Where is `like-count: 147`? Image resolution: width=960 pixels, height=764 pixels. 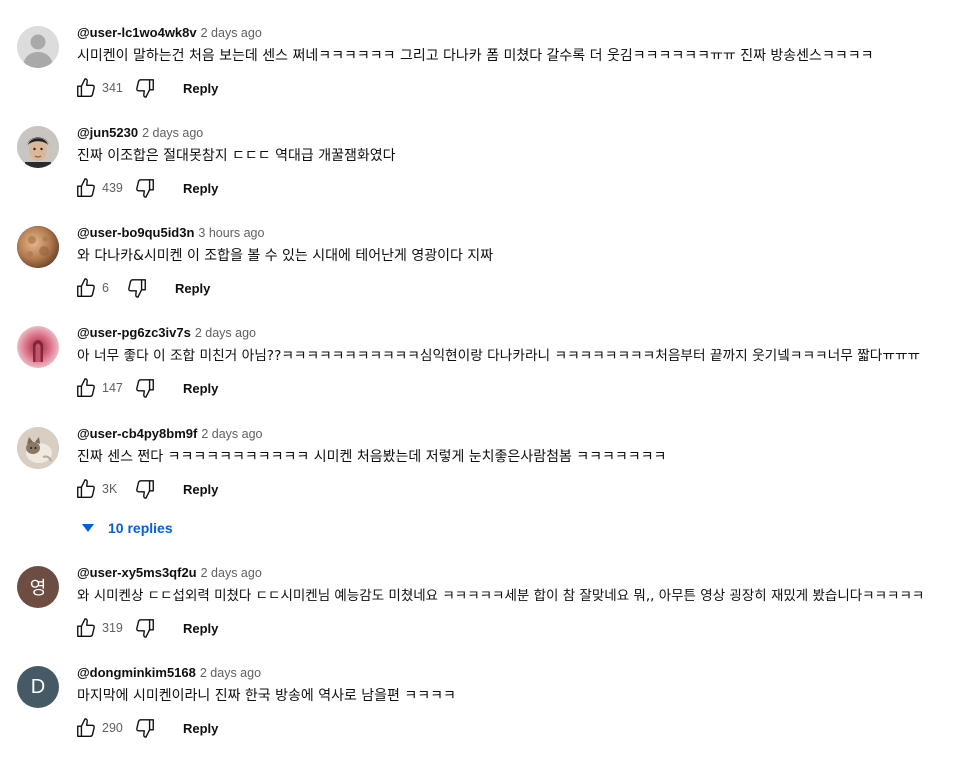
like-count: 147 is located at coordinates (112, 388).